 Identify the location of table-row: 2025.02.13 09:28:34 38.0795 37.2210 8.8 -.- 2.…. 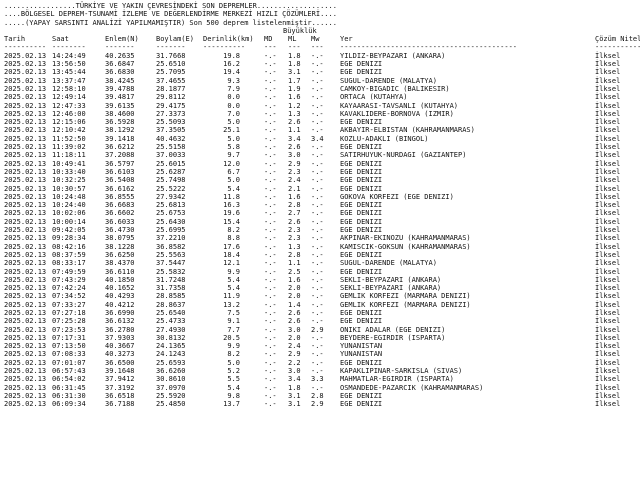
(322, 238).